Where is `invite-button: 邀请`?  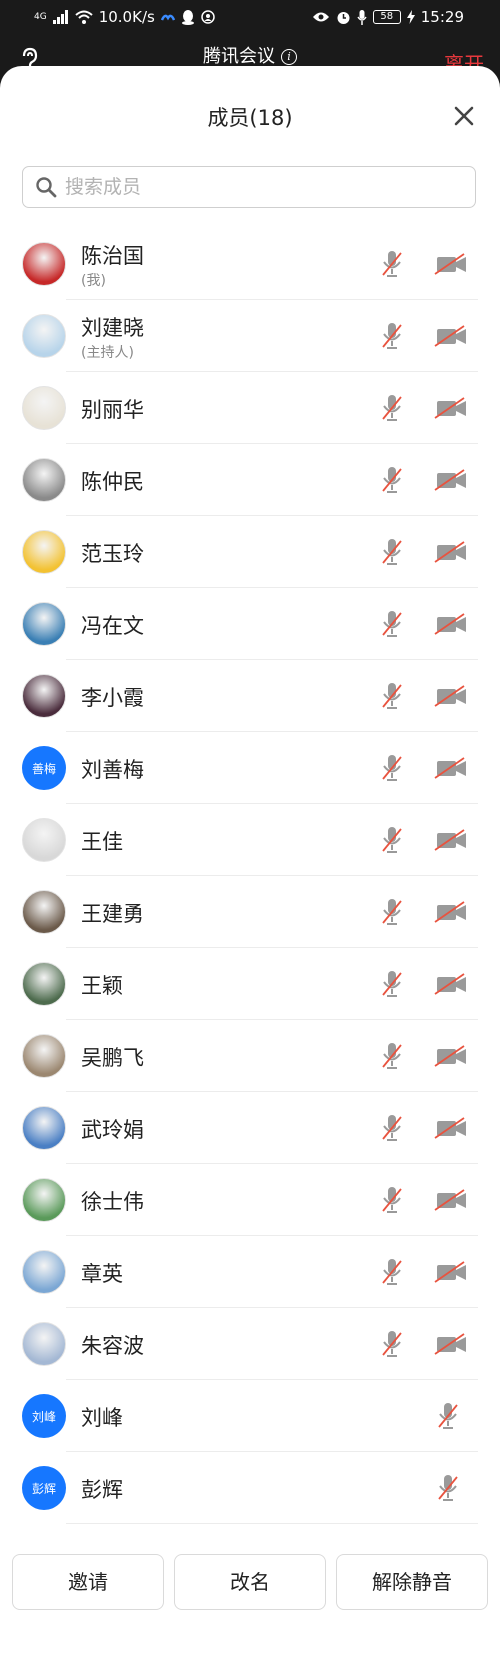 invite-button: 邀请 is located at coordinates (88, 1582).